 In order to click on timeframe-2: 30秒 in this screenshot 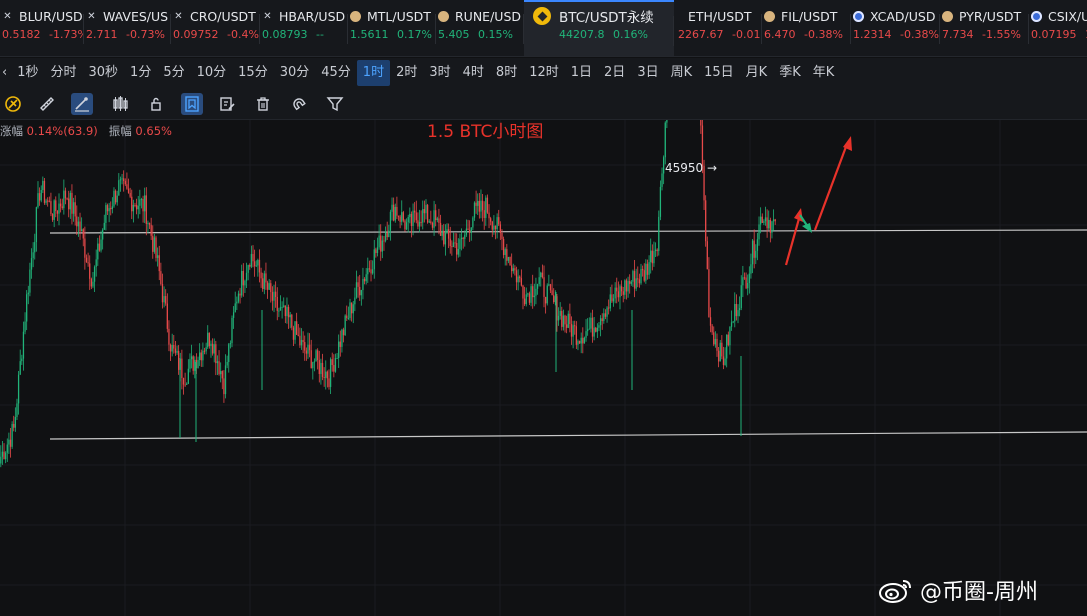, I will do `click(104, 73)`.